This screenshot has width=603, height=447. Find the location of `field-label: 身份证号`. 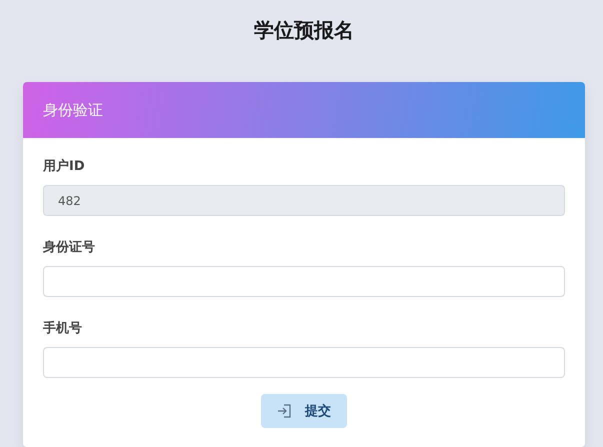

field-label: 身份证号 is located at coordinates (69, 248).